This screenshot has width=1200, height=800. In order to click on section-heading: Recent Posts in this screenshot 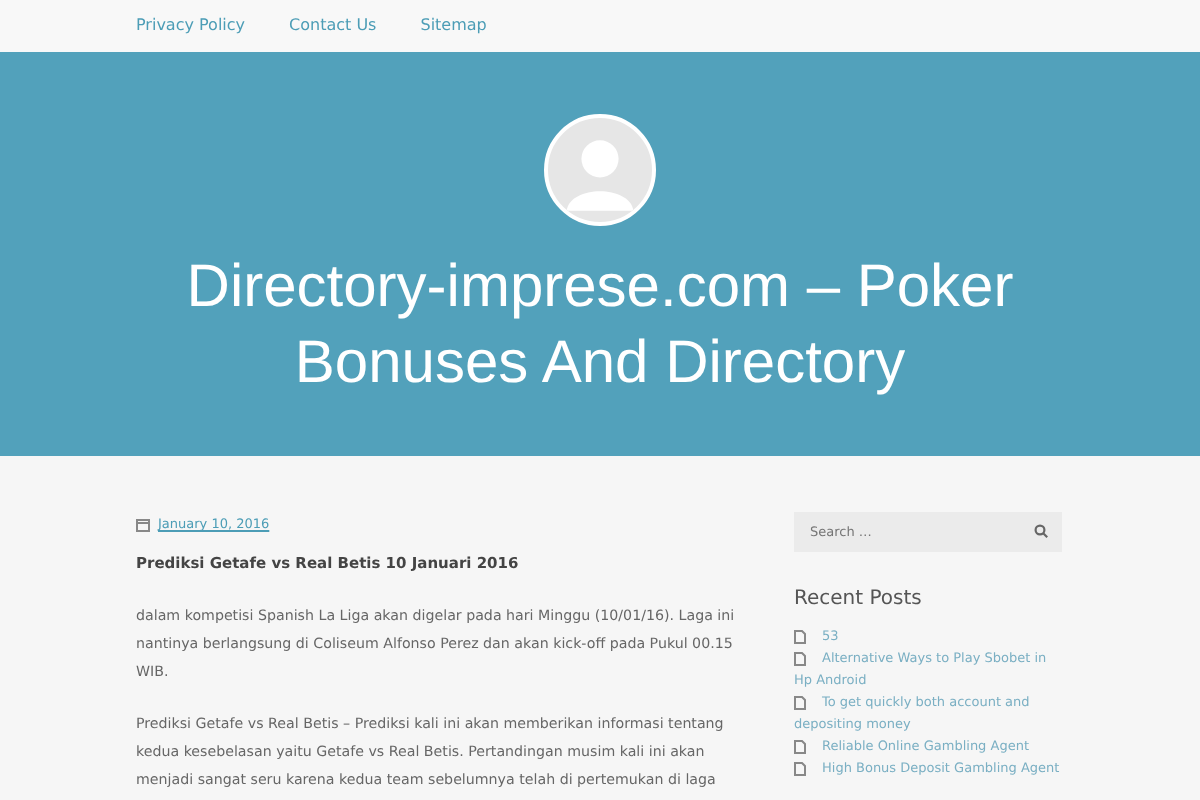, I will do `click(859, 600)`.